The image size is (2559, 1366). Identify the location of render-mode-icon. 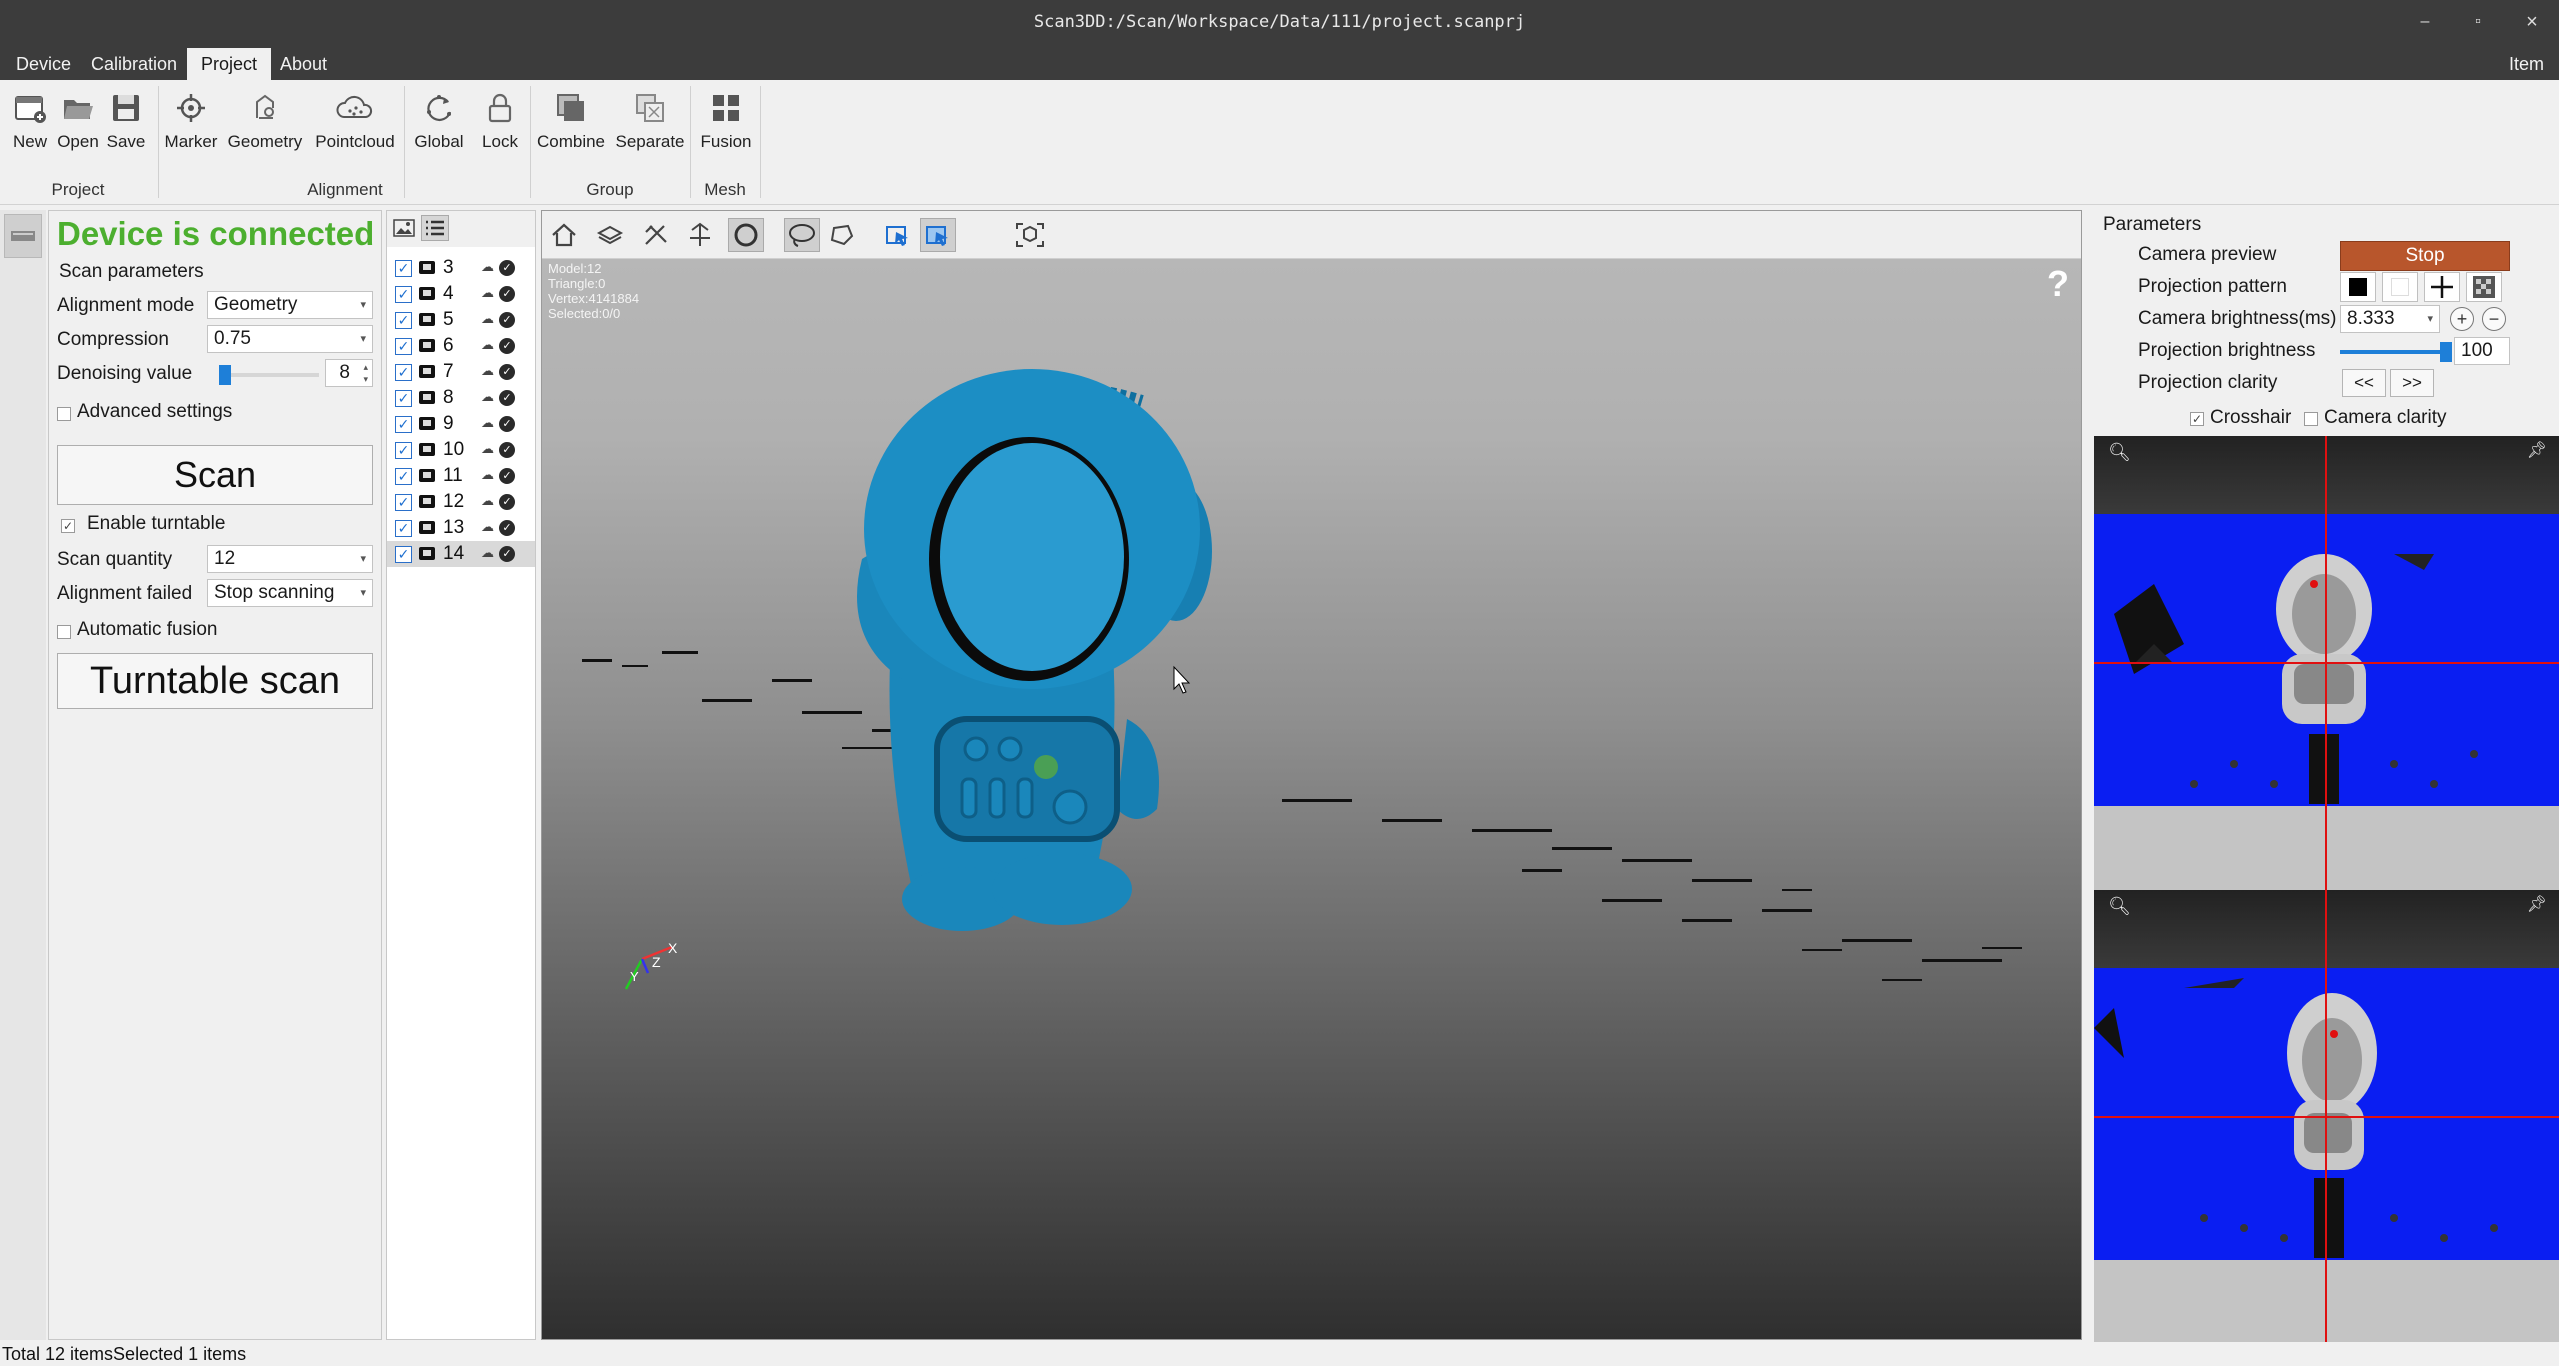
(746, 235).